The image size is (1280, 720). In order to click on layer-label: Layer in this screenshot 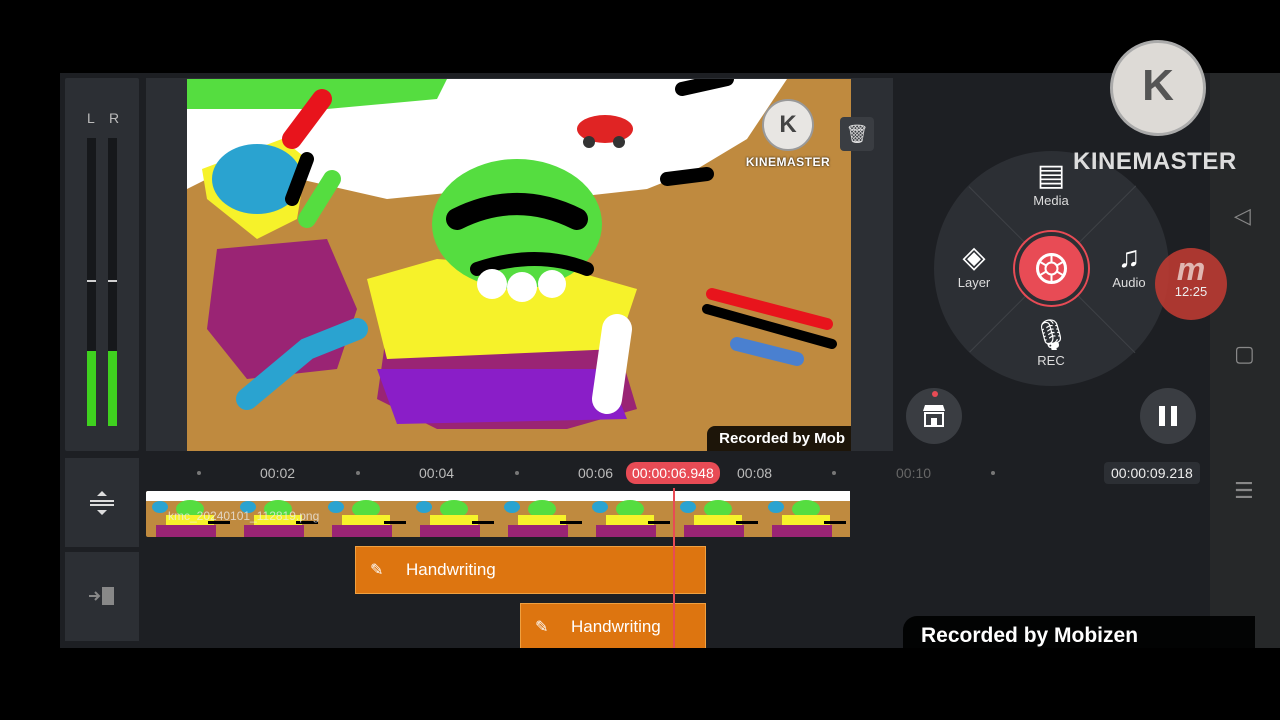, I will do `click(974, 282)`.